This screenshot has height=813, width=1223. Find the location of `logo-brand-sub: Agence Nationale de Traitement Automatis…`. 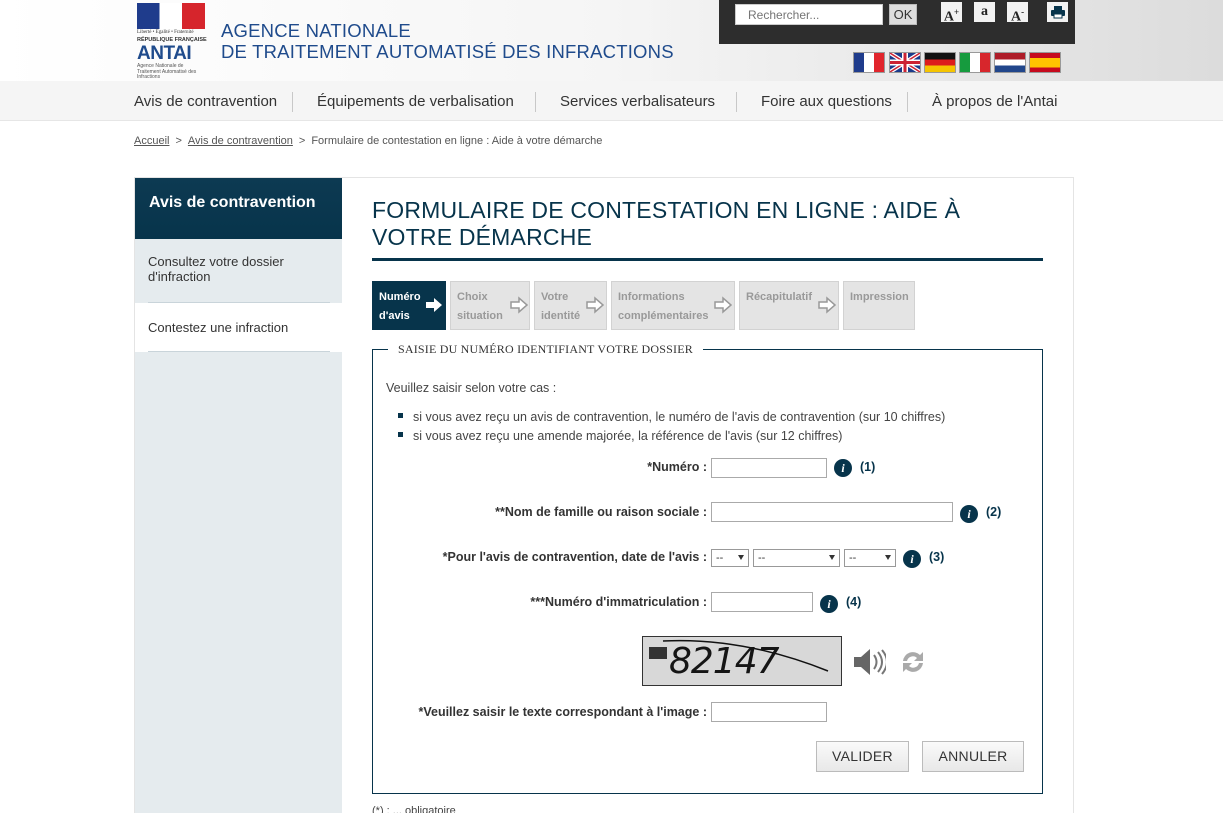

logo-brand-sub: Agence Nationale de Traitement Automatis… is located at coordinates (167, 71).